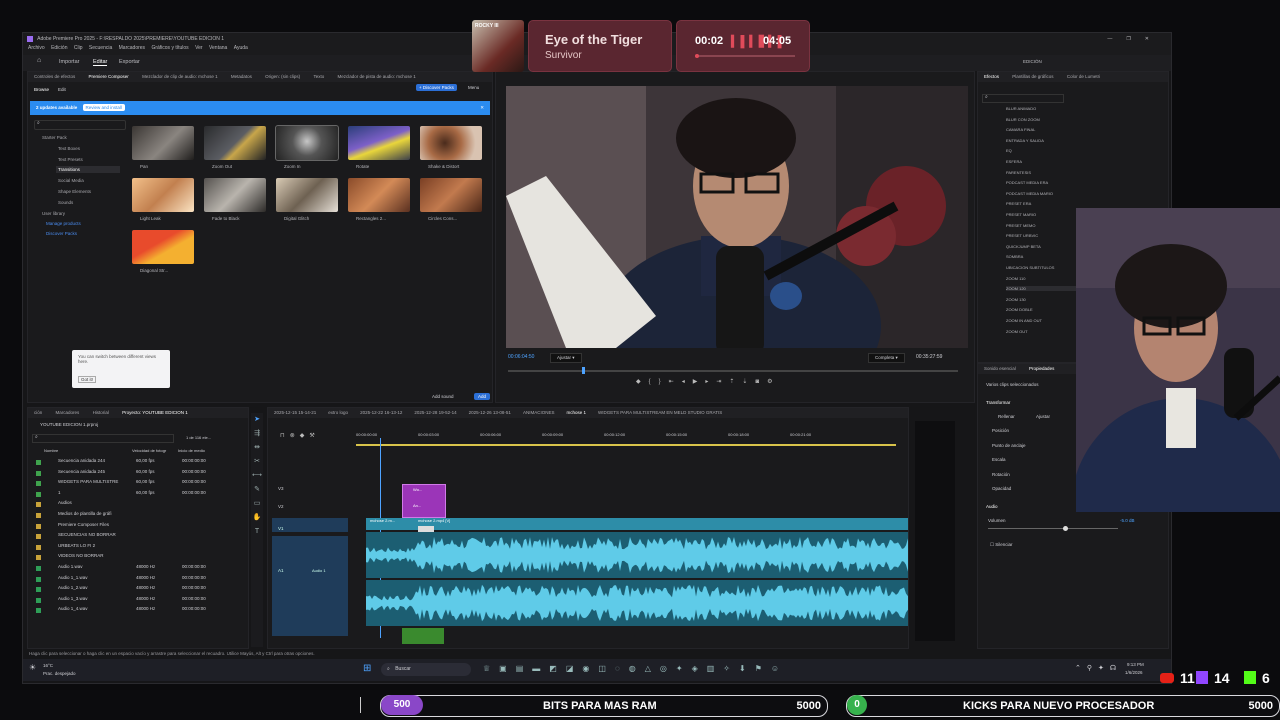  What do you see at coordinates (699, 382) in the screenshot?
I see `play-icon: ▶` at bounding box center [699, 382].